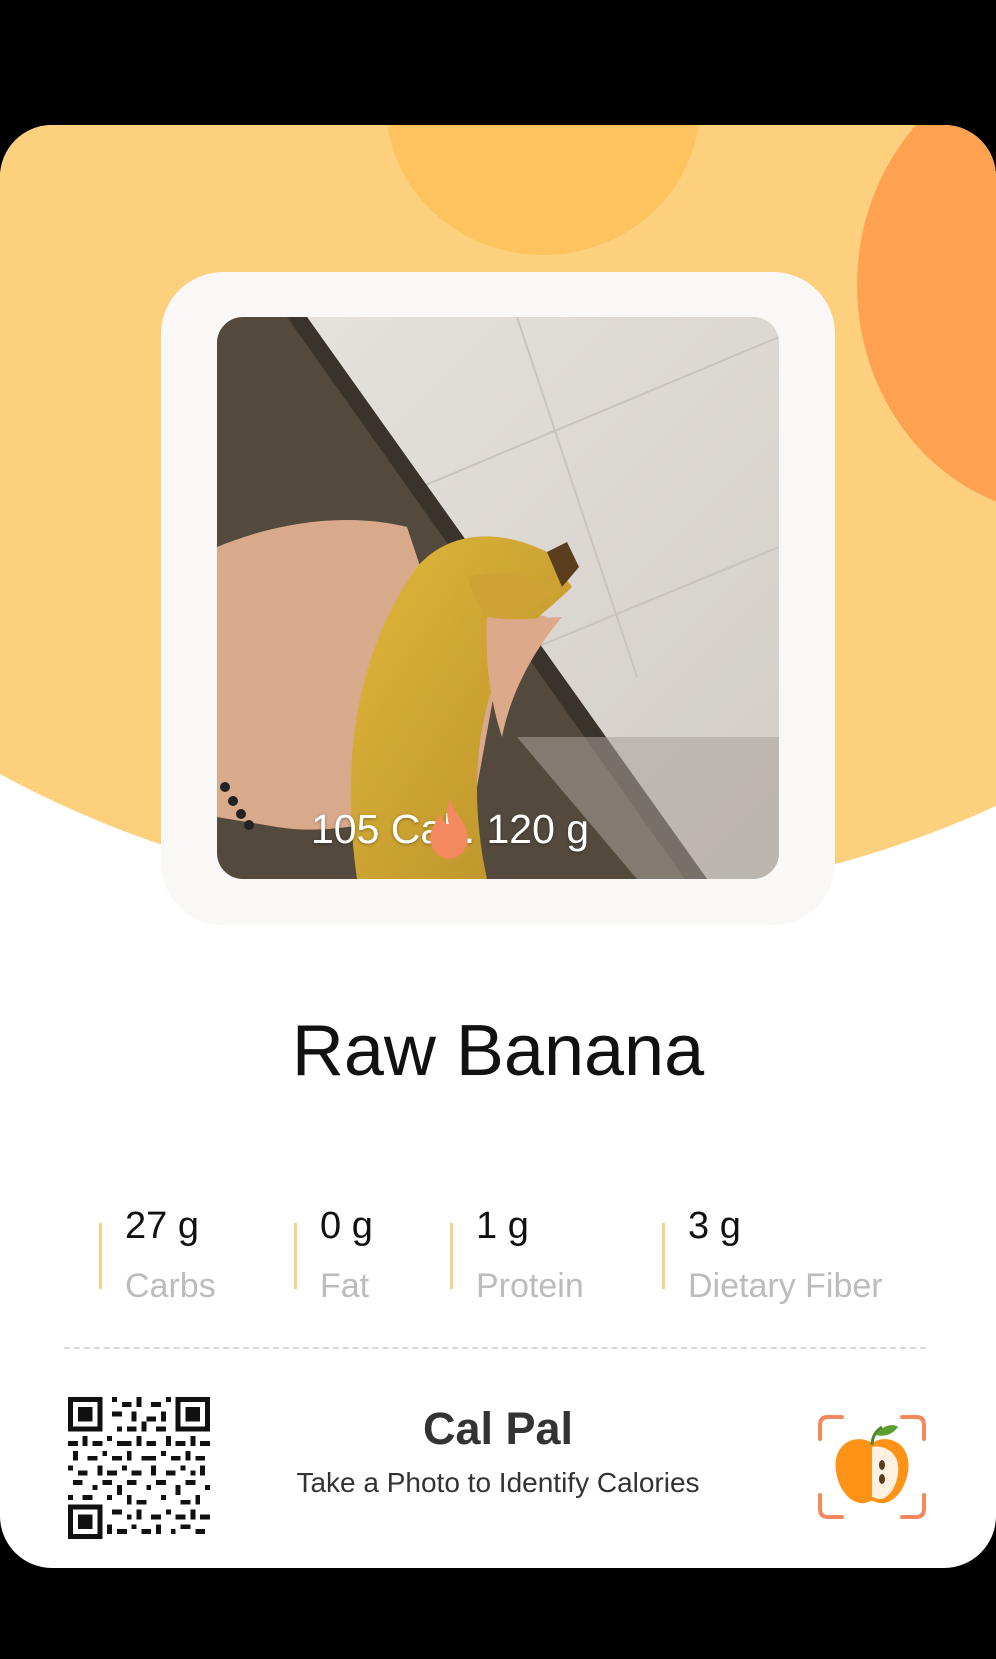 This screenshot has height=1659, width=996. Describe the element at coordinates (872, 1467) in the screenshot. I see `apple-scan-logo-icon` at that location.